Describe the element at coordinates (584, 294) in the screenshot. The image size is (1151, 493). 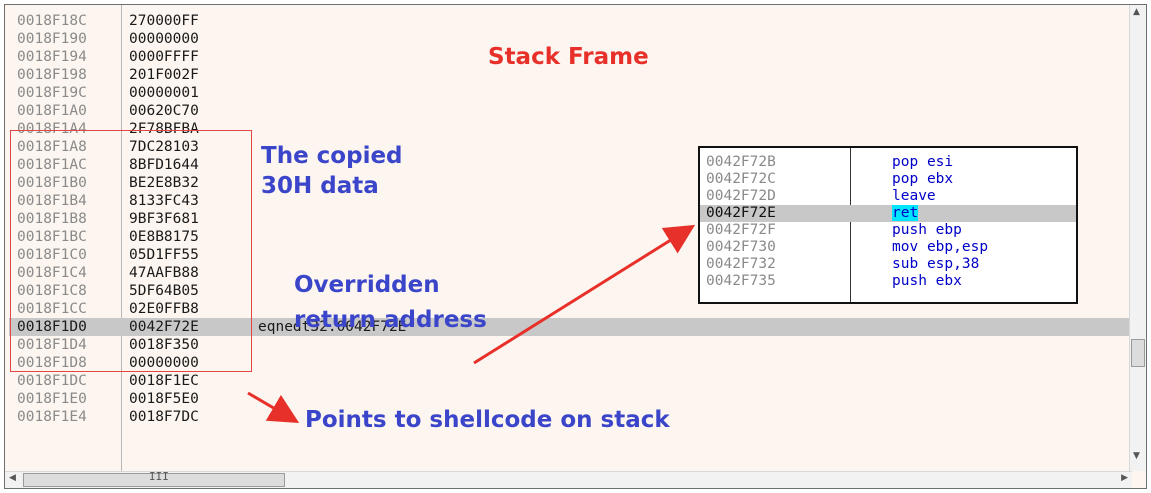
I see `return-address-arrow` at that location.